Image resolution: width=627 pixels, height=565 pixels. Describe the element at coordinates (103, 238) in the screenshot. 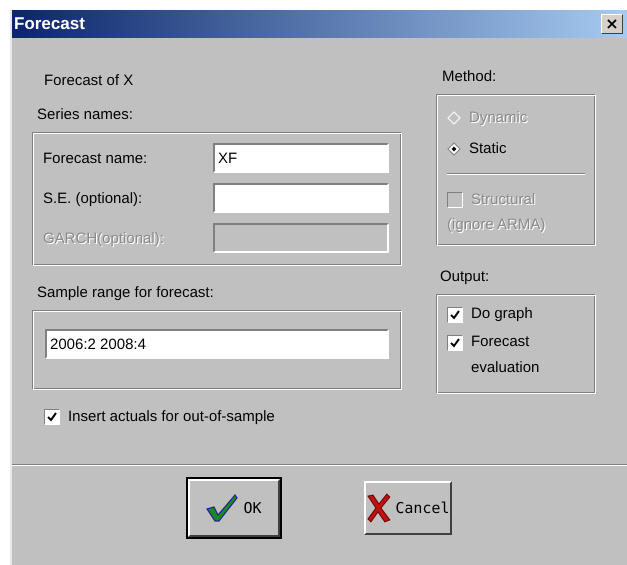

I see `field-label: GARCH(optional):` at that location.